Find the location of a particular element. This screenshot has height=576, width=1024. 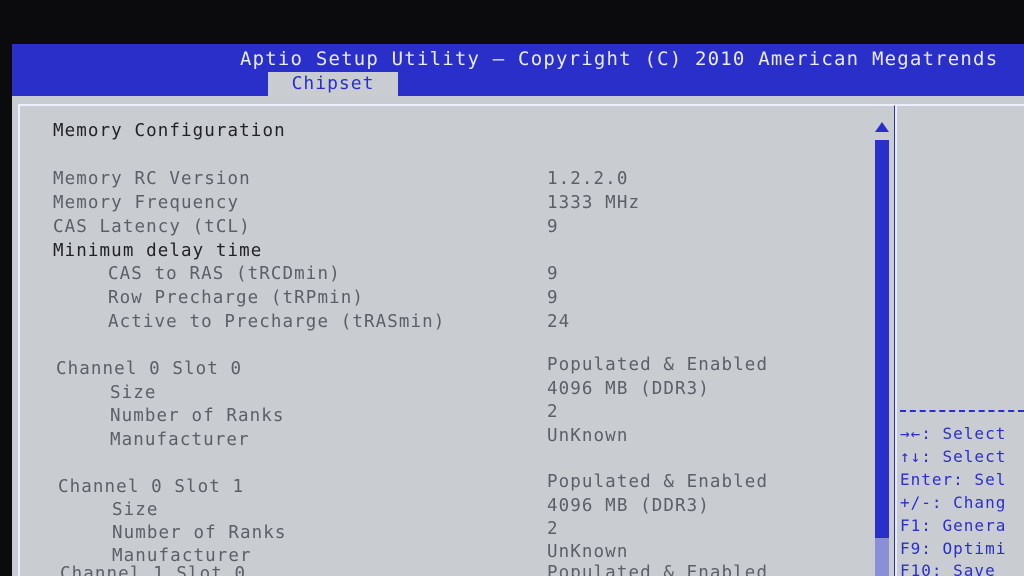

active-to-precharge-value: 24 is located at coordinates (559, 322).